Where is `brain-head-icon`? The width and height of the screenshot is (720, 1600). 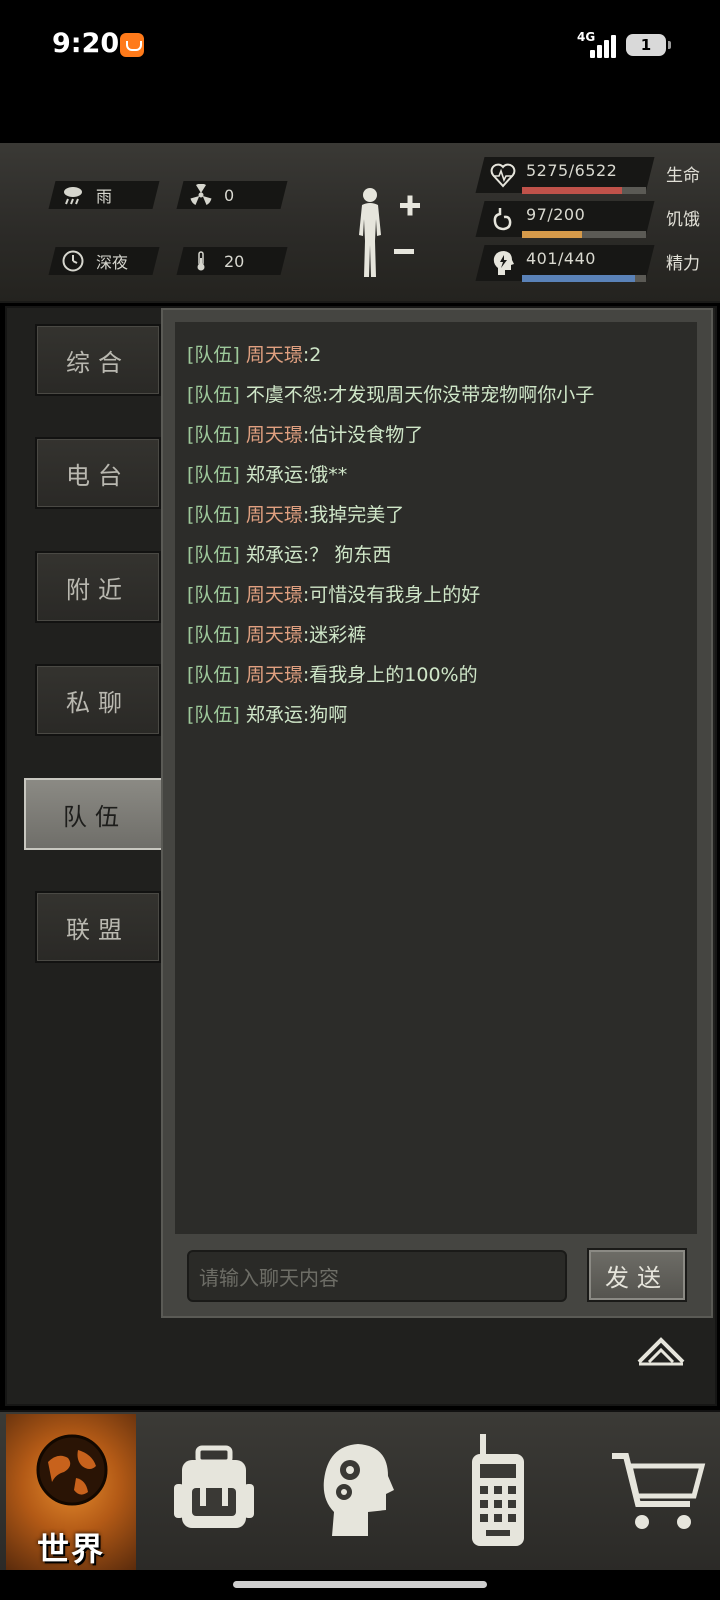 brain-head-icon is located at coordinates (358, 1490).